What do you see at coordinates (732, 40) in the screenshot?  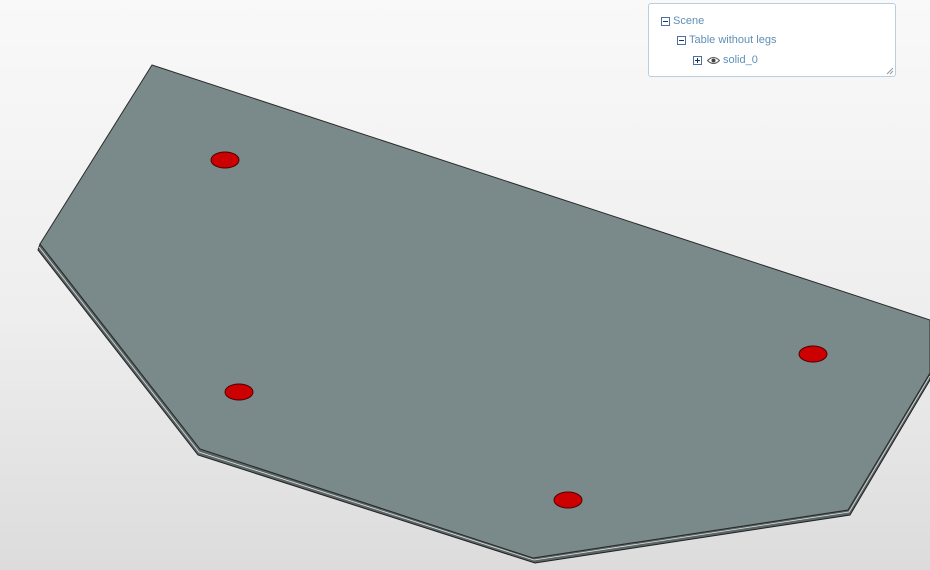 I see `tree-node-table-label: Table without legs` at bounding box center [732, 40].